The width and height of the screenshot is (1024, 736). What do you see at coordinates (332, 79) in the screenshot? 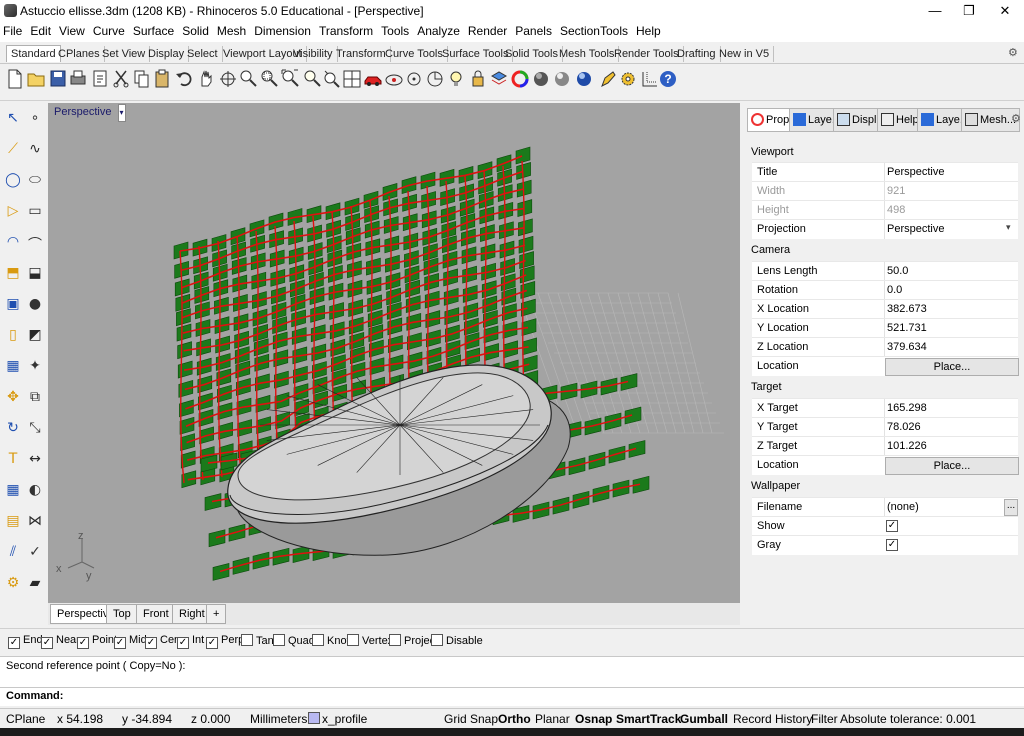
I see `zoom-target-icon` at bounding box center [332, 79].